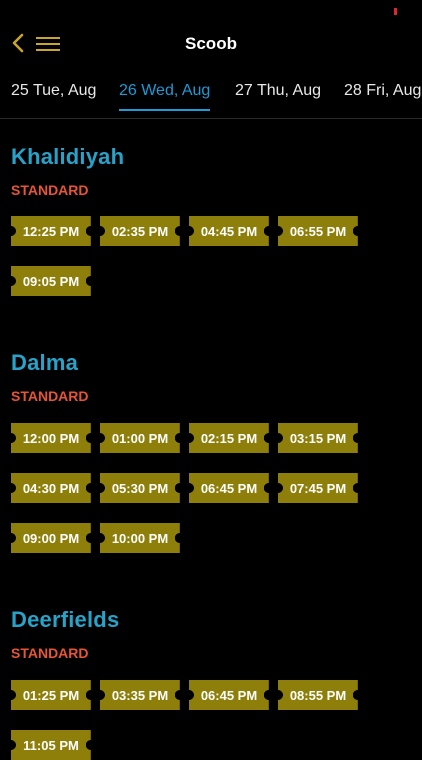 This screenshot has height=760, width=422. Describe the element at coordinates (318, 438) in the screenshot. I see `showtime-button: 03:15 PM` at that location.